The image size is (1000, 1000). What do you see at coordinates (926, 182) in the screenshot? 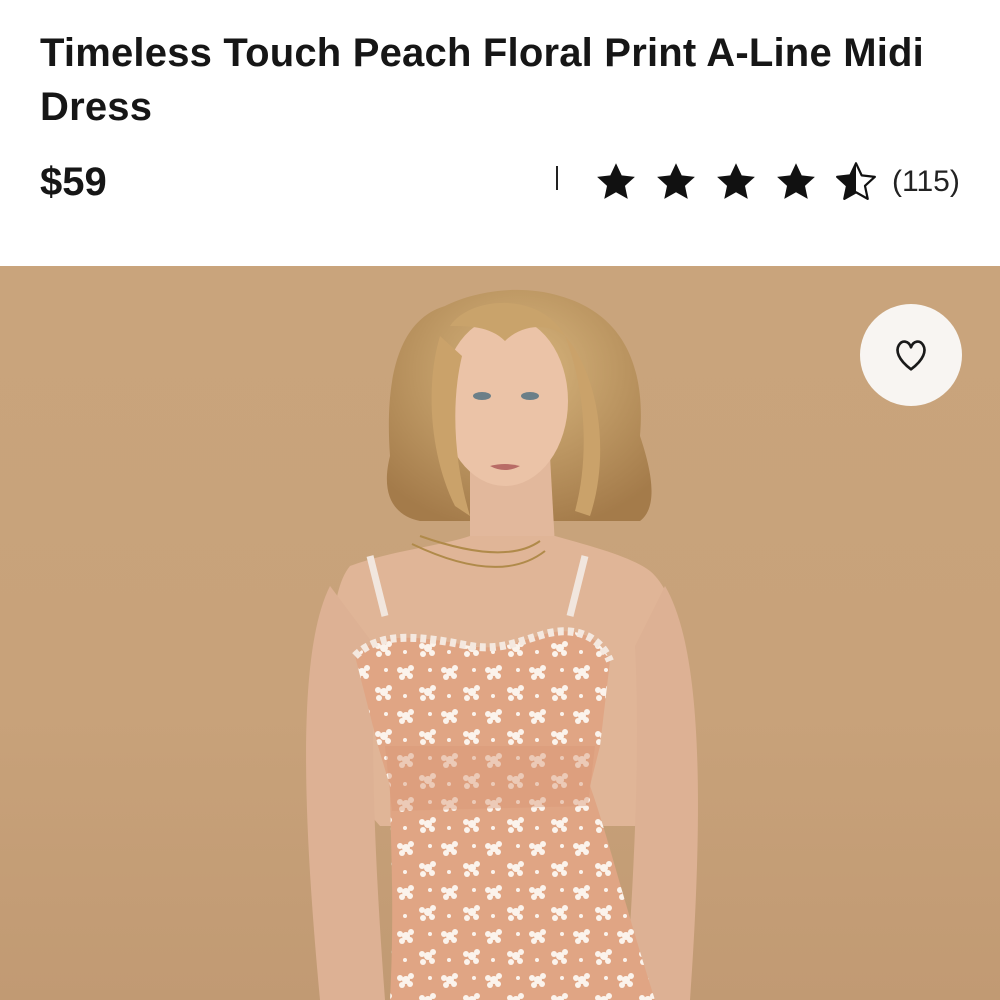
I see `review-count: (115)` at bounding box center [926, 182].